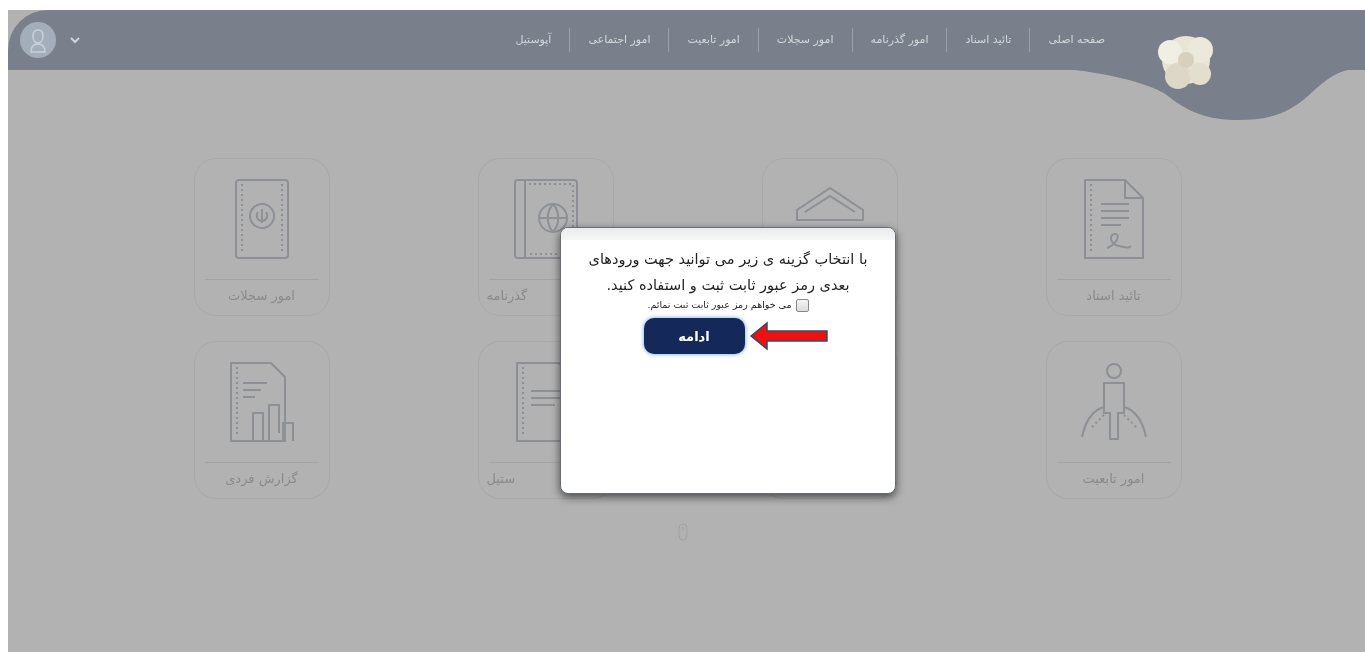 The height and width of the screenshot is (652, 1365). Describe the element at coordinates (719, 305) in the screenshot. I see `checkbox-label: می خواهم رمز عبور ثابت ثبت نمائم.` at that location.